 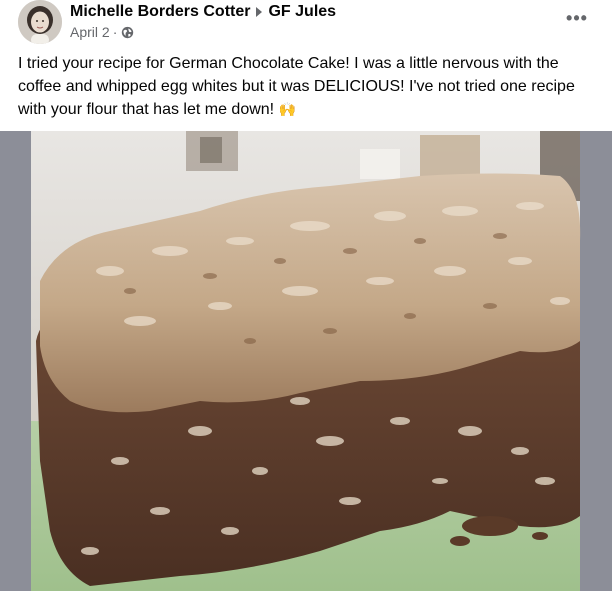 I want to click on avatar-image, so click(x=40, y=22).